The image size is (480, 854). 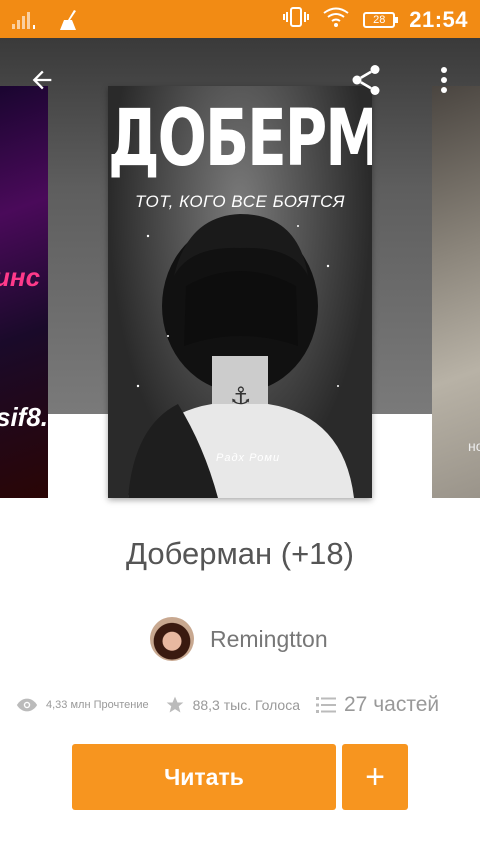 I want to click on more-options-button, so click(x=444, y=80).